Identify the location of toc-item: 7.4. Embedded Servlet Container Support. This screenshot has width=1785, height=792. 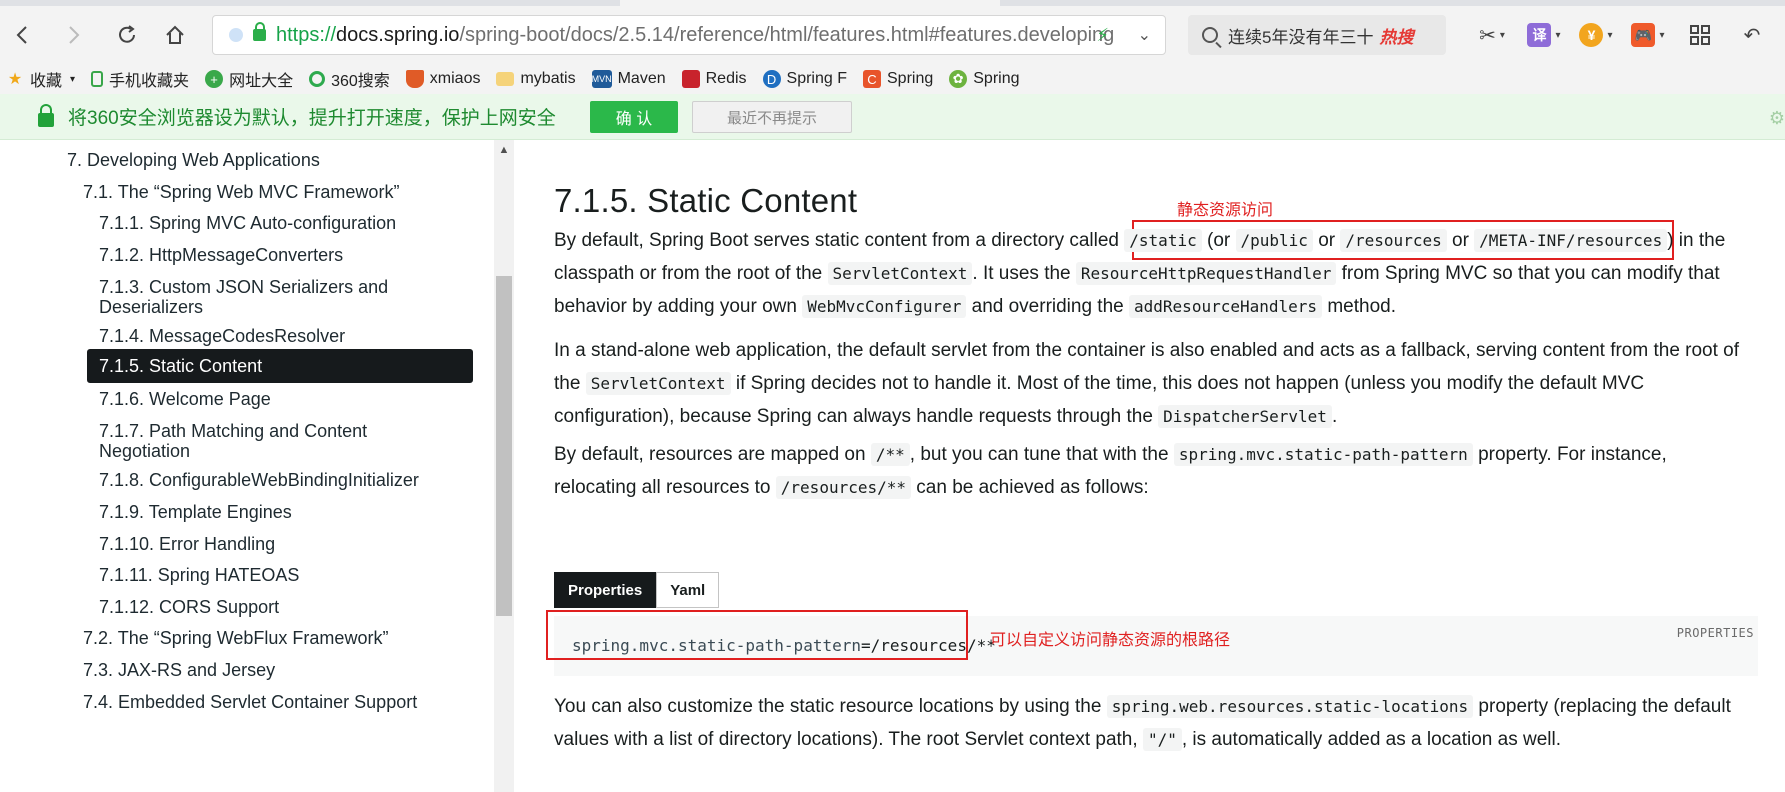
(250, 702).